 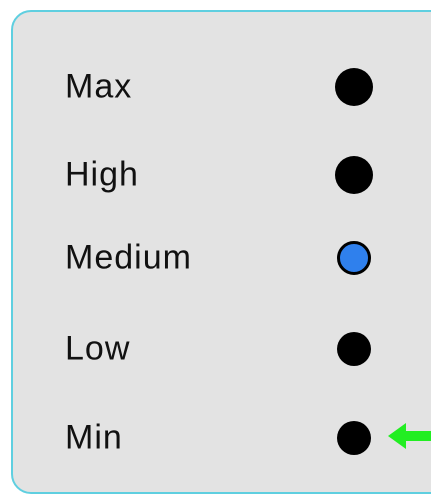 What do you see at coordinates (99, 86) in the screenshot?
I see `option-label-max: Max` at bounding box center [99, 86].